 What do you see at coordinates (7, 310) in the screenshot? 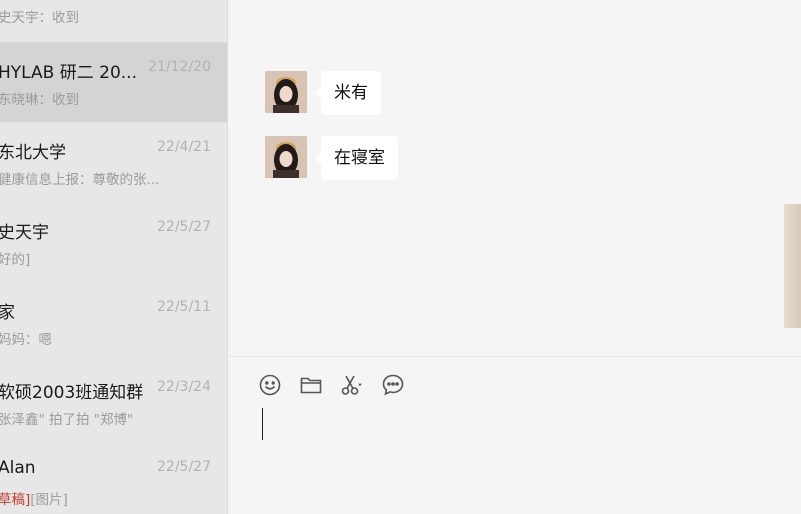
I see `conversation-name: 家` at bounding box center [7, 310].